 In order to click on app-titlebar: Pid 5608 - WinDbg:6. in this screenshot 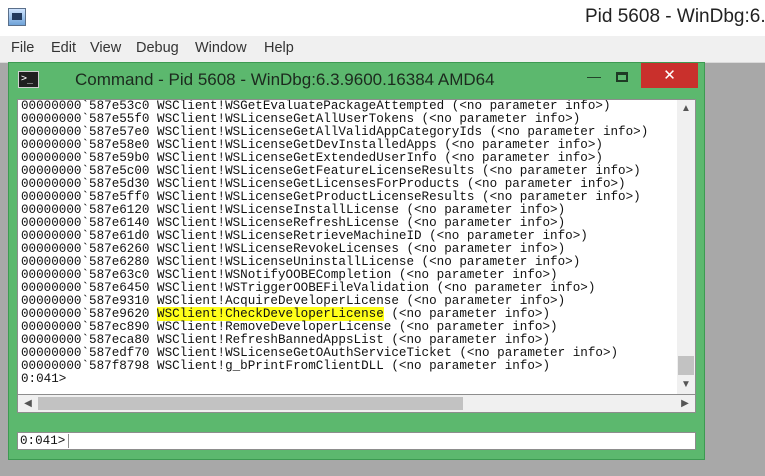, I will do `click(382, 18)`.